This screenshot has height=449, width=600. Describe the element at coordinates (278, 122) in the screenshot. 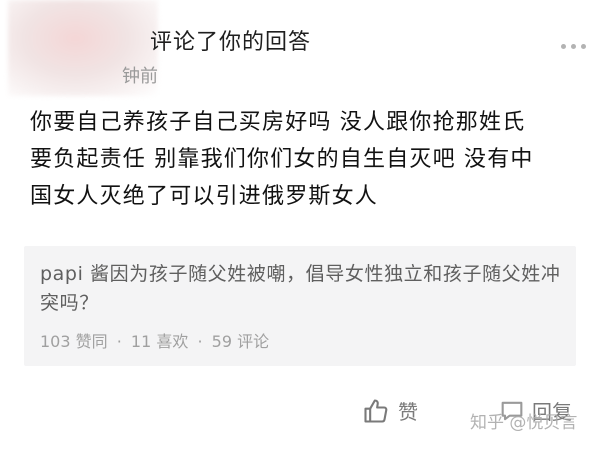

I see `comment-line: 你要自己养孩子自己买房好吗 没人跟你抢那姓氏` at that location.